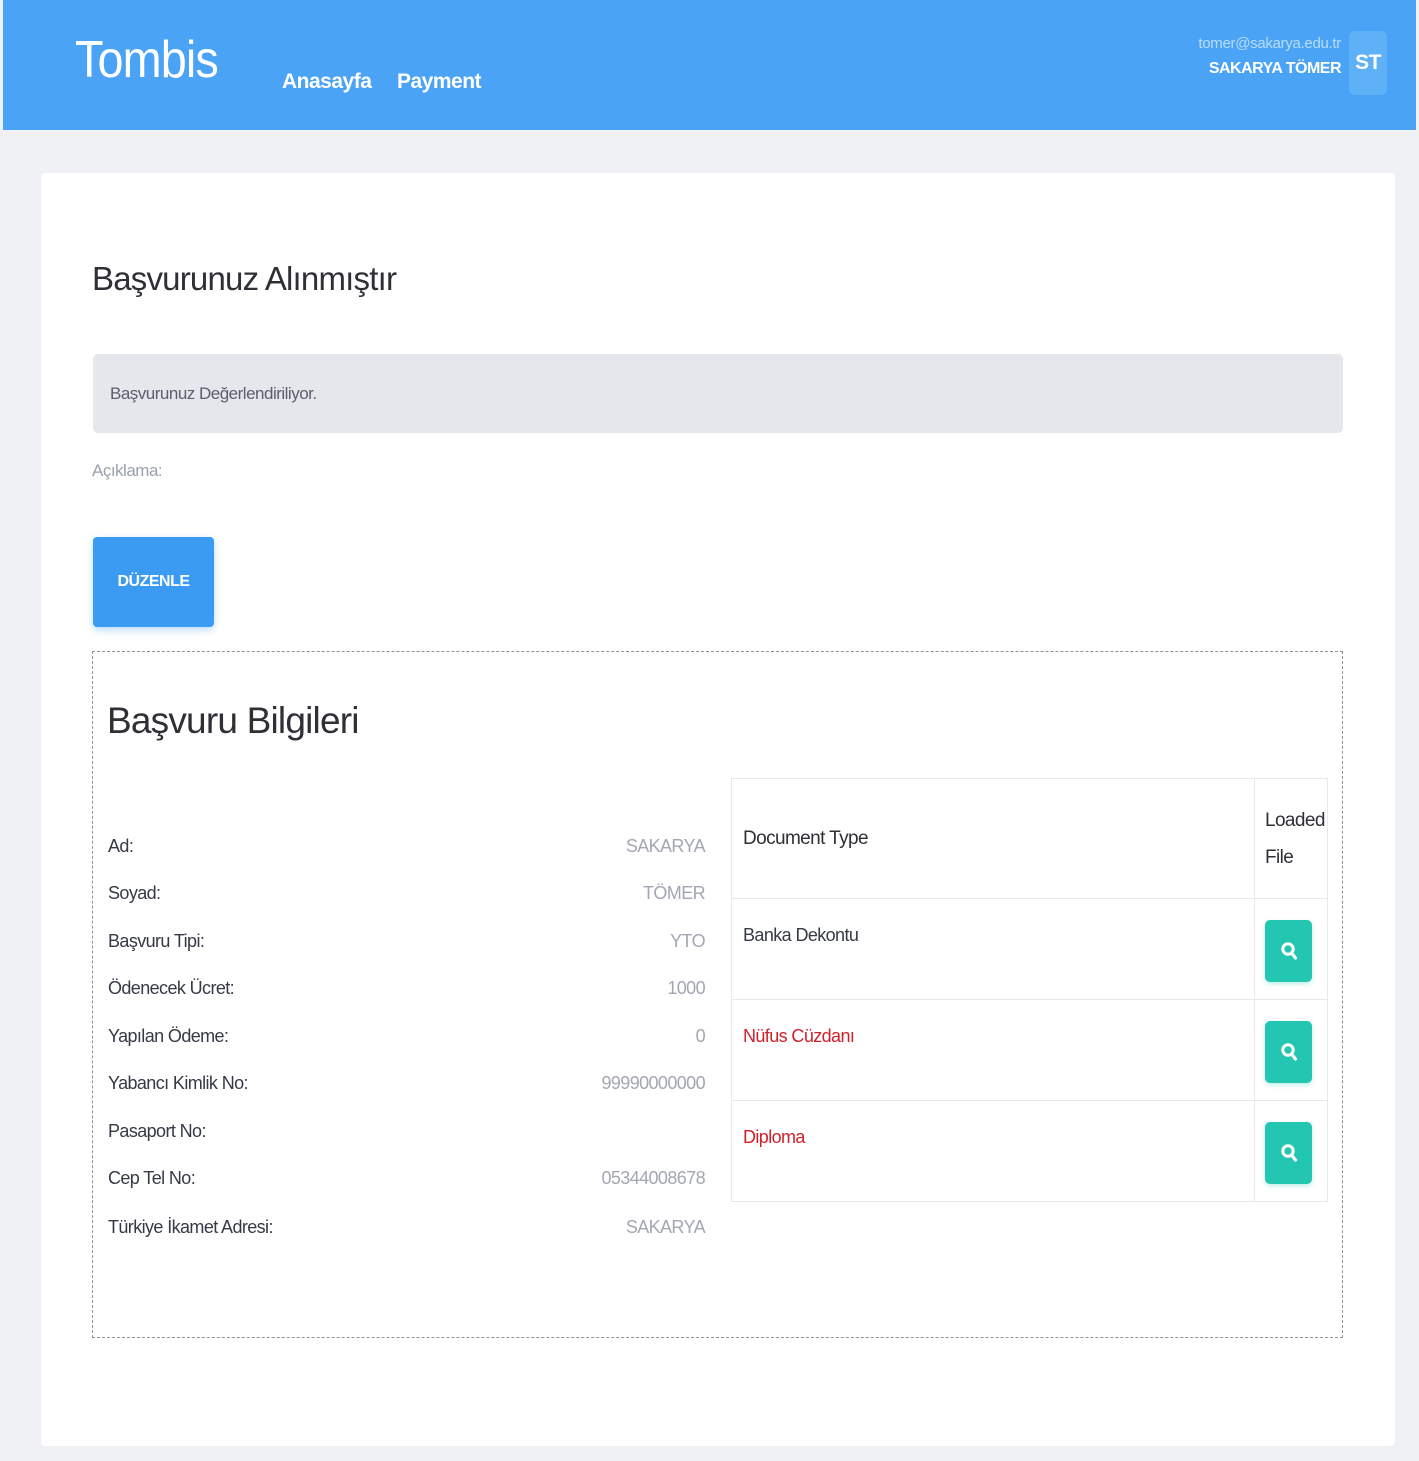  What do you see at coordinates (1279, 857) in the screenshot?
I see `column-header-file: File` at bounding box center [1279, 857].